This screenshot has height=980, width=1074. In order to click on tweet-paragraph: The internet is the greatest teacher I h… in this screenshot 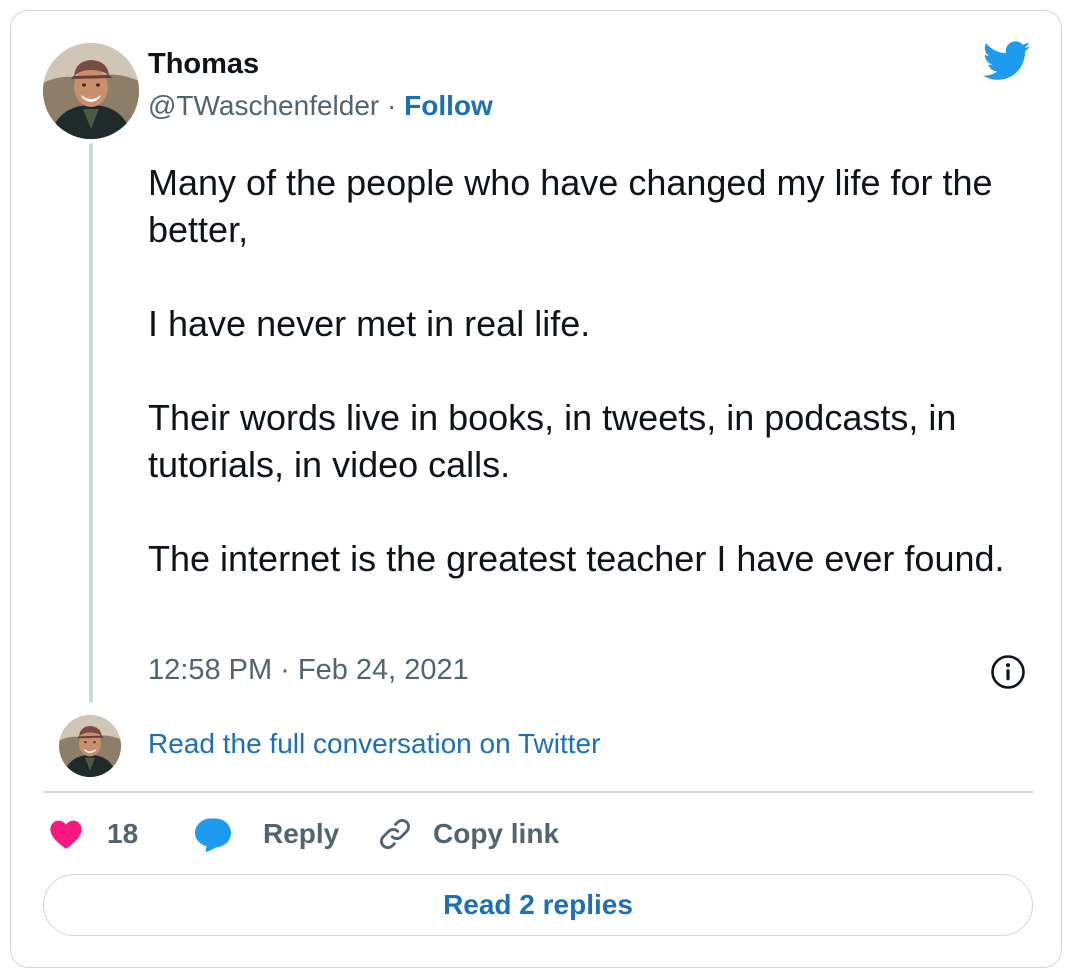, I will do `click(576, 558)`.